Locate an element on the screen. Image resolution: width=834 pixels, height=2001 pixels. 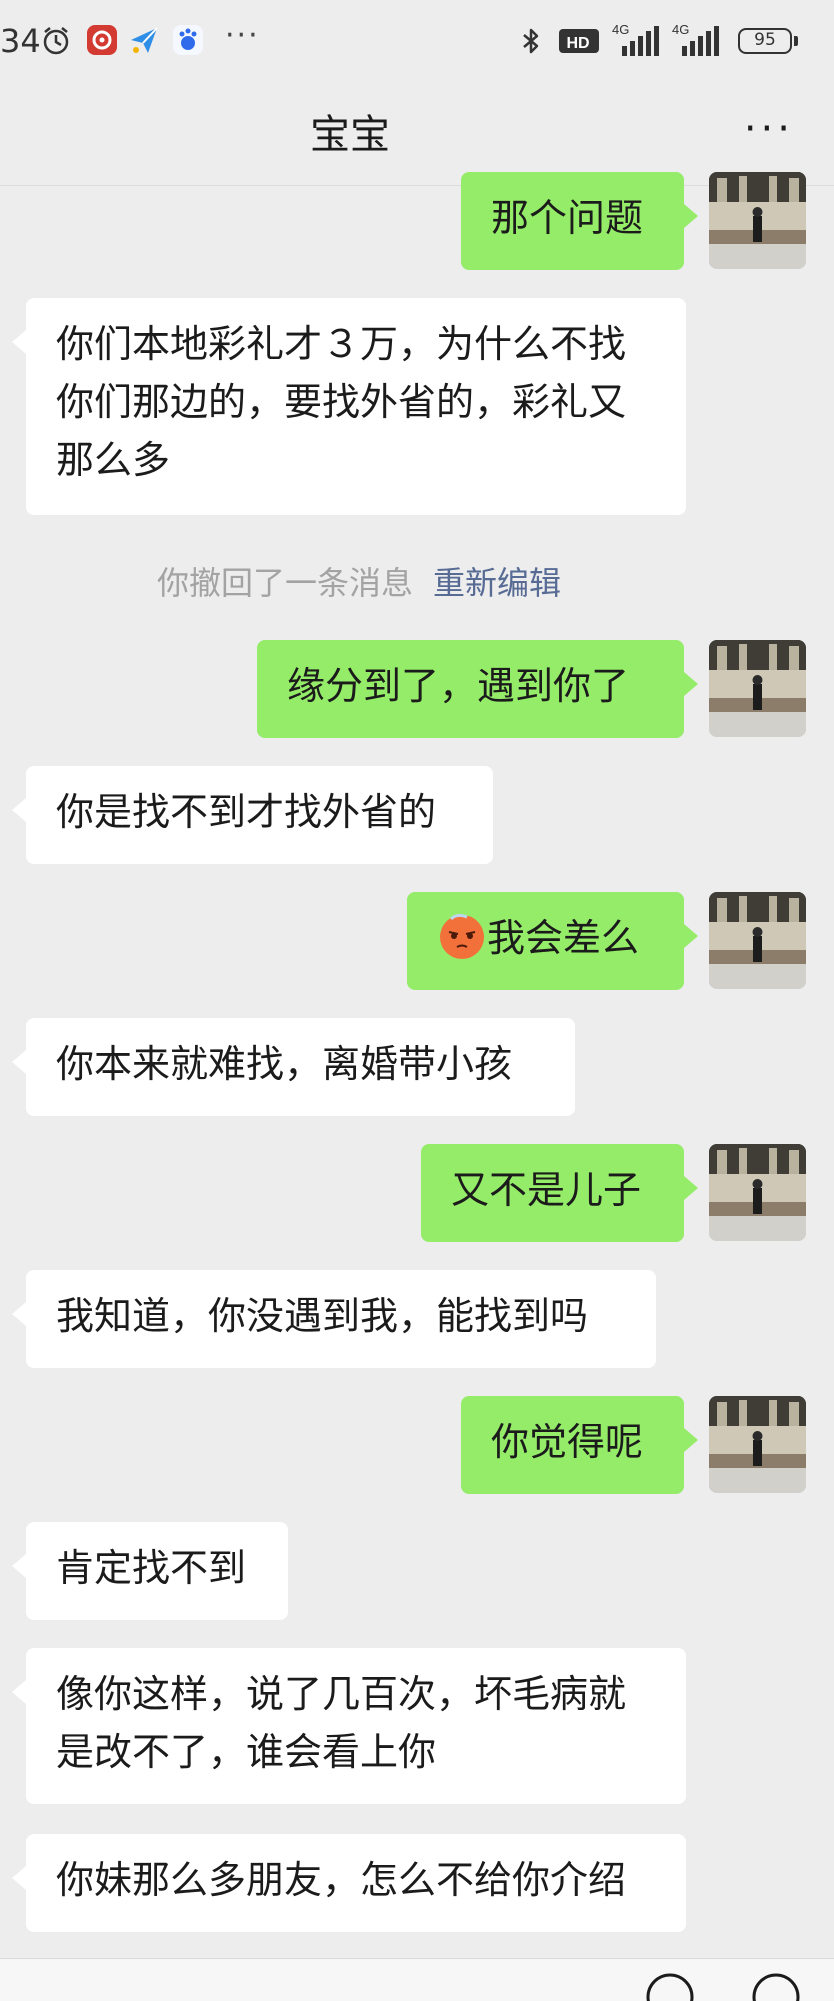
recall-notice: 你撤回了一条消息 重新编辑 is located at coordinates (388, 581).